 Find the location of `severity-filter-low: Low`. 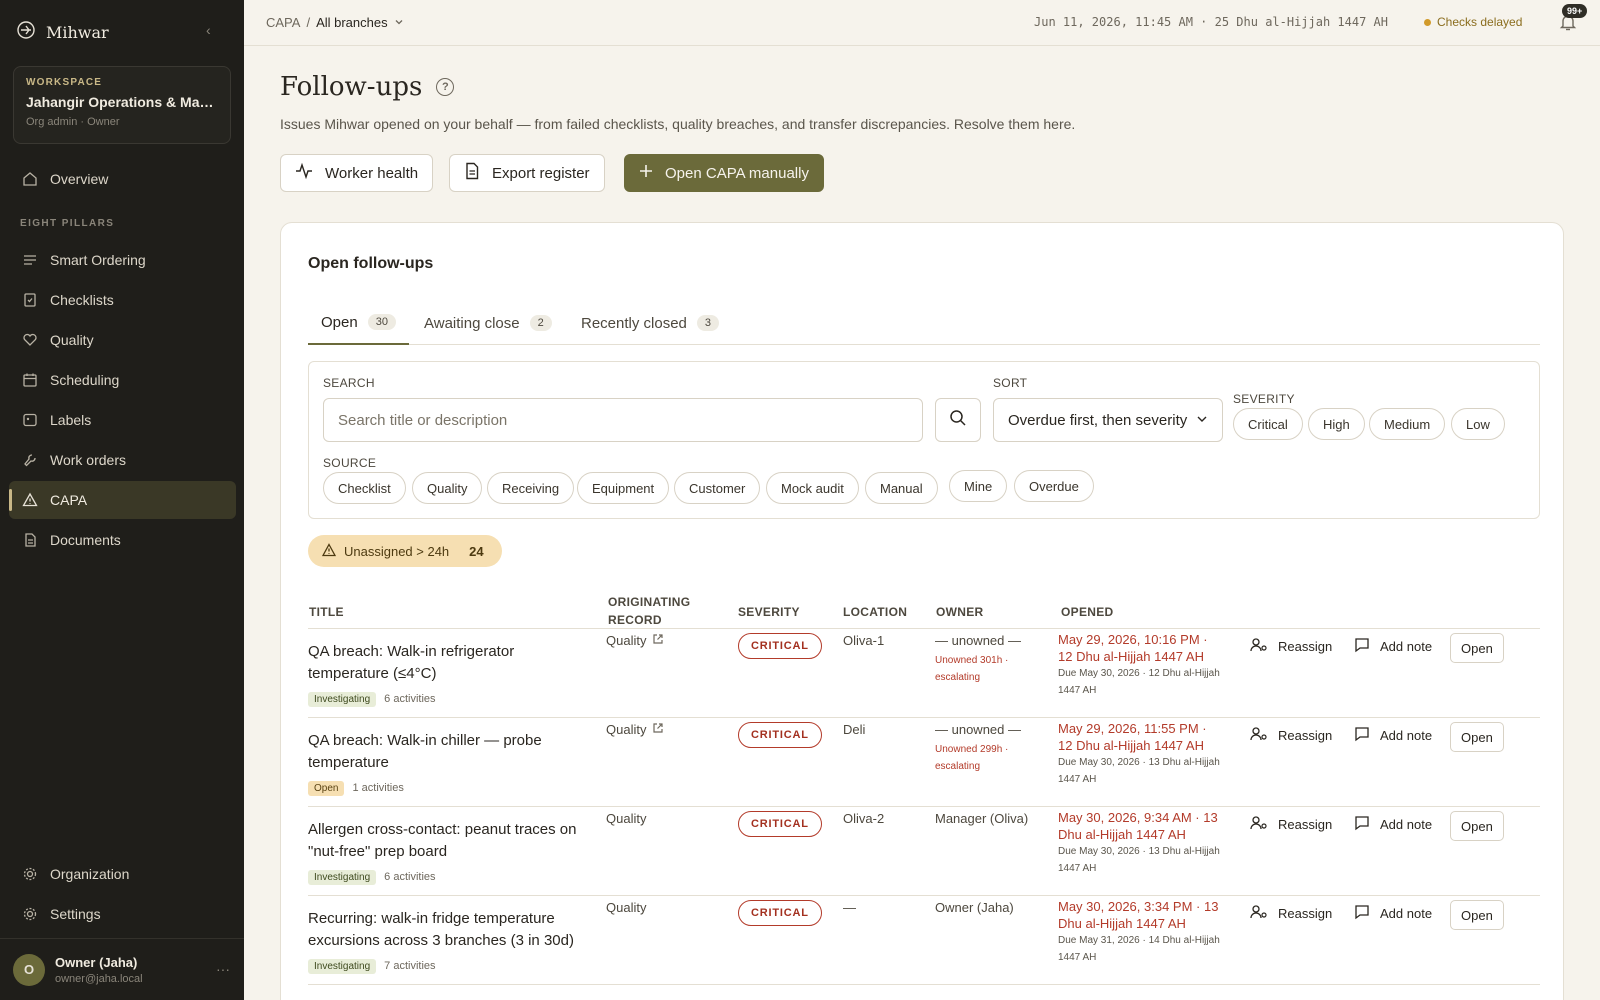

severity-filter-low: Low is located at coordinates (1478, 424).